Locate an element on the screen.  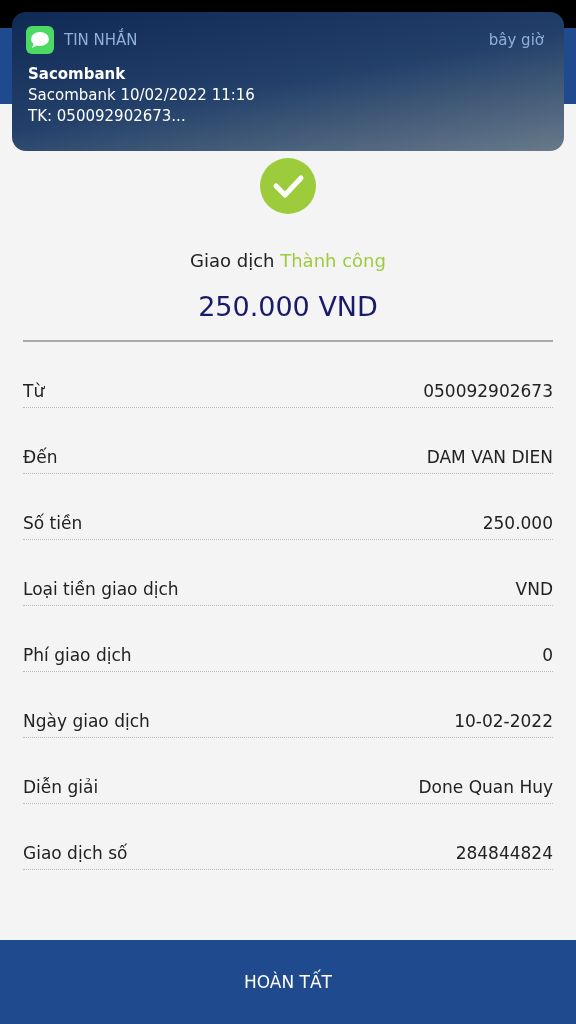
notification-time: bây giờ is located at coordinates (516, 40).